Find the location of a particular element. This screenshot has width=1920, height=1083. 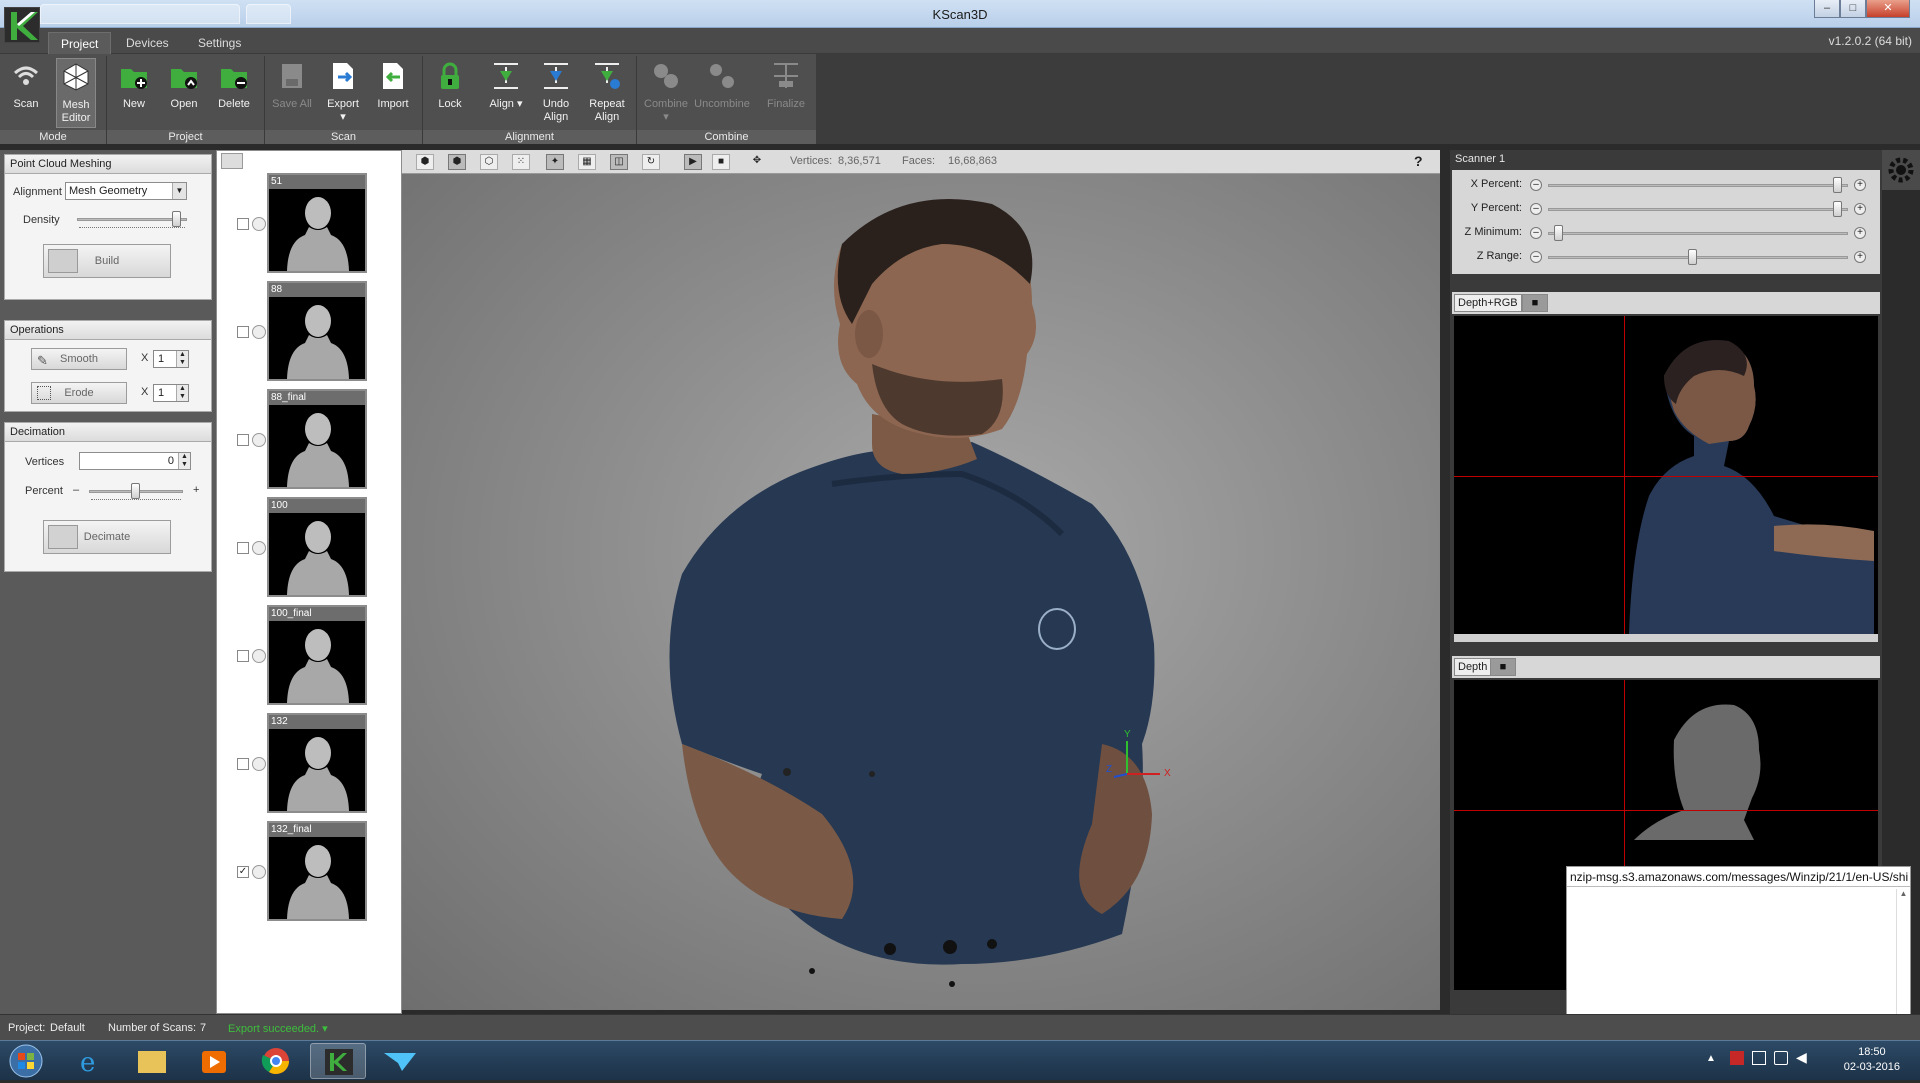

align-button: Align ▾ is located at coordinates (506, 93).